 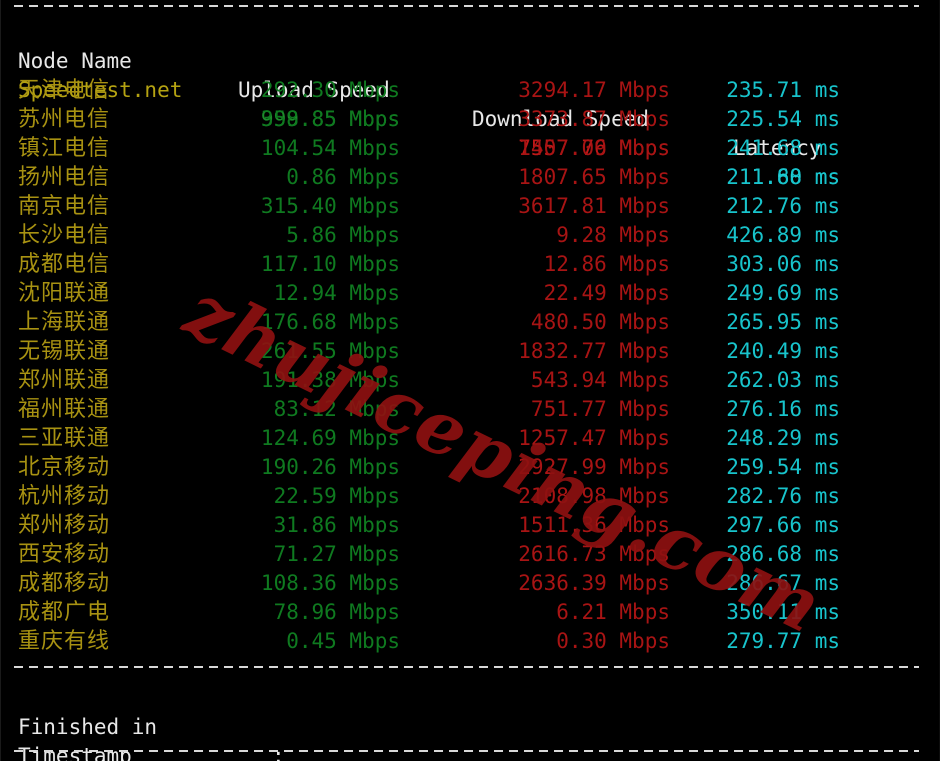 I want to click on table-row: 长沙电信 5.86 Mbps 9.28 Mbps 426.89 ms, so click(x=470, y=235).